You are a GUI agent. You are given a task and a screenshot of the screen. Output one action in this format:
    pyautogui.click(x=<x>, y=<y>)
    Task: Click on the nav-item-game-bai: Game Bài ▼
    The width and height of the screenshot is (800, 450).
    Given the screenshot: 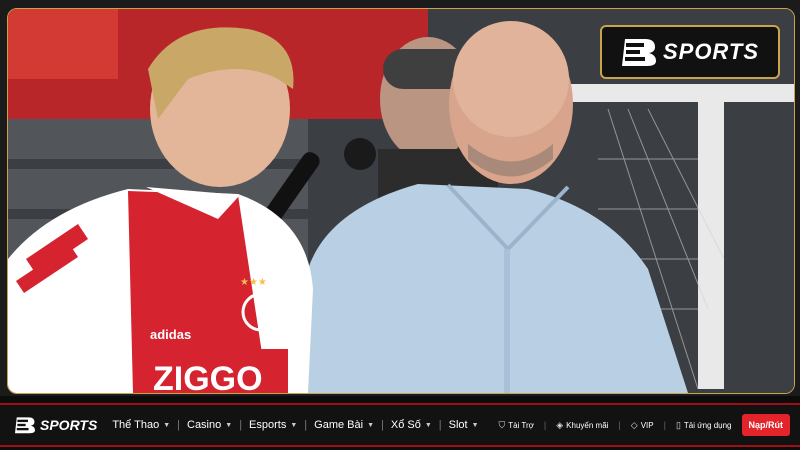 What is the action you would take?
    pyautogui.click(x=344, y=425)
    